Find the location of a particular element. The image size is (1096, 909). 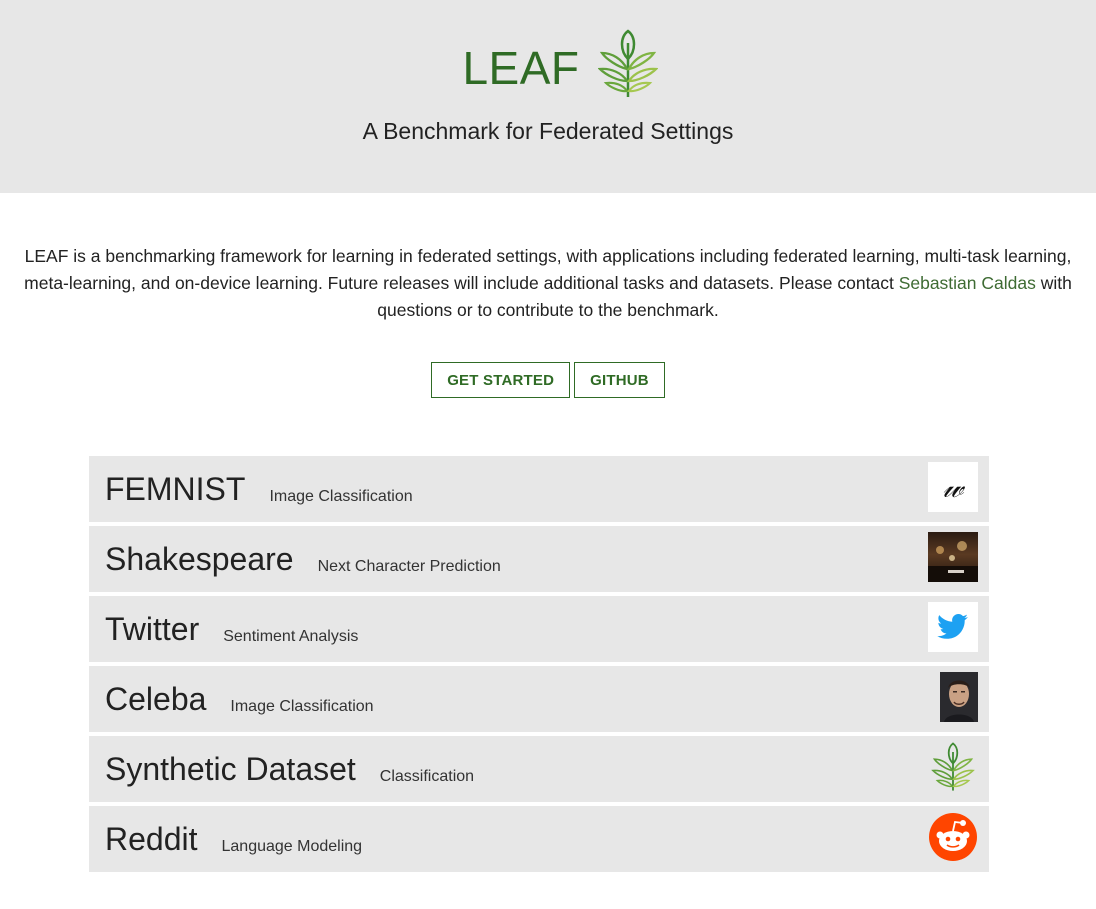

dataset-name: FEMNIST is located at coordinates (175, 489).